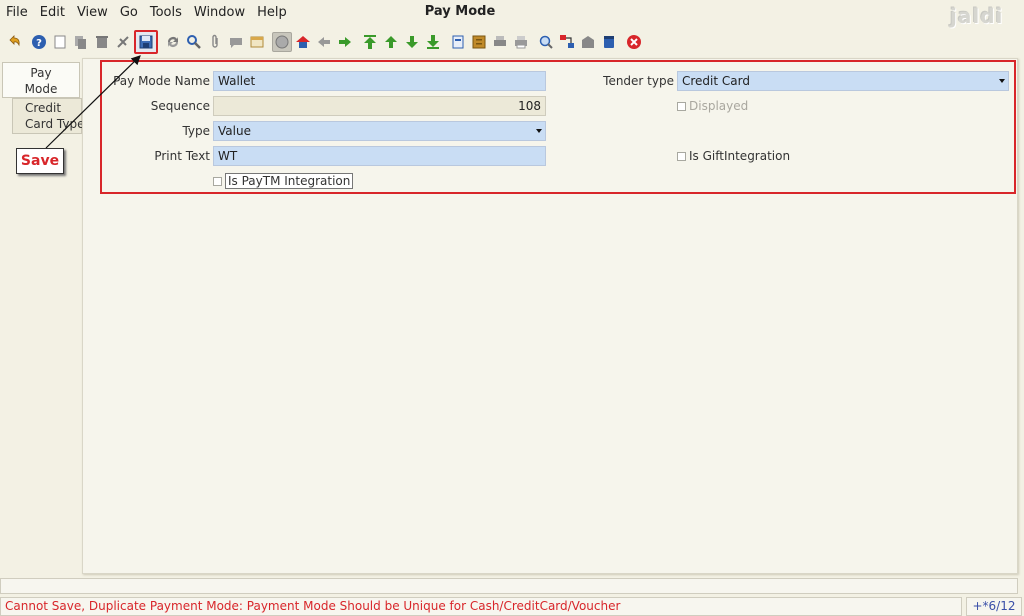 This screenshot has width=1024, height=616. Describe the element at coordinates (379, 131) in the screenshot. I see `type-select: Value` at that location.